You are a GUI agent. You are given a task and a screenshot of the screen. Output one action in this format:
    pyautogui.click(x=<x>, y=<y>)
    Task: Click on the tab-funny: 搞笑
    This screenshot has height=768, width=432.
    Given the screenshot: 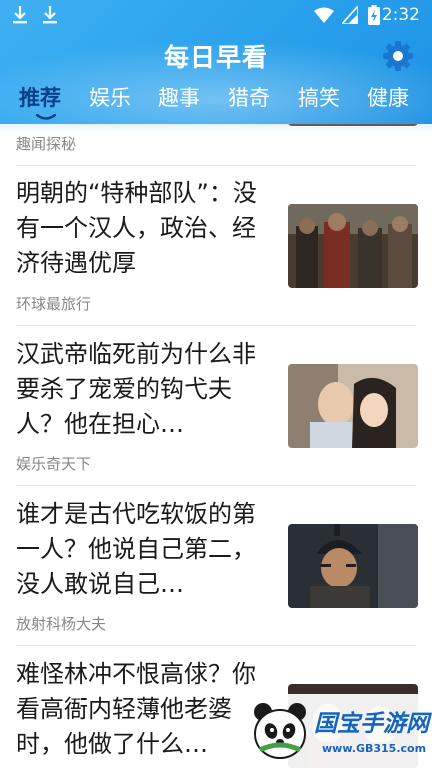 What is the action you would take?
    pyautogui.click(x=319, y=97)
    